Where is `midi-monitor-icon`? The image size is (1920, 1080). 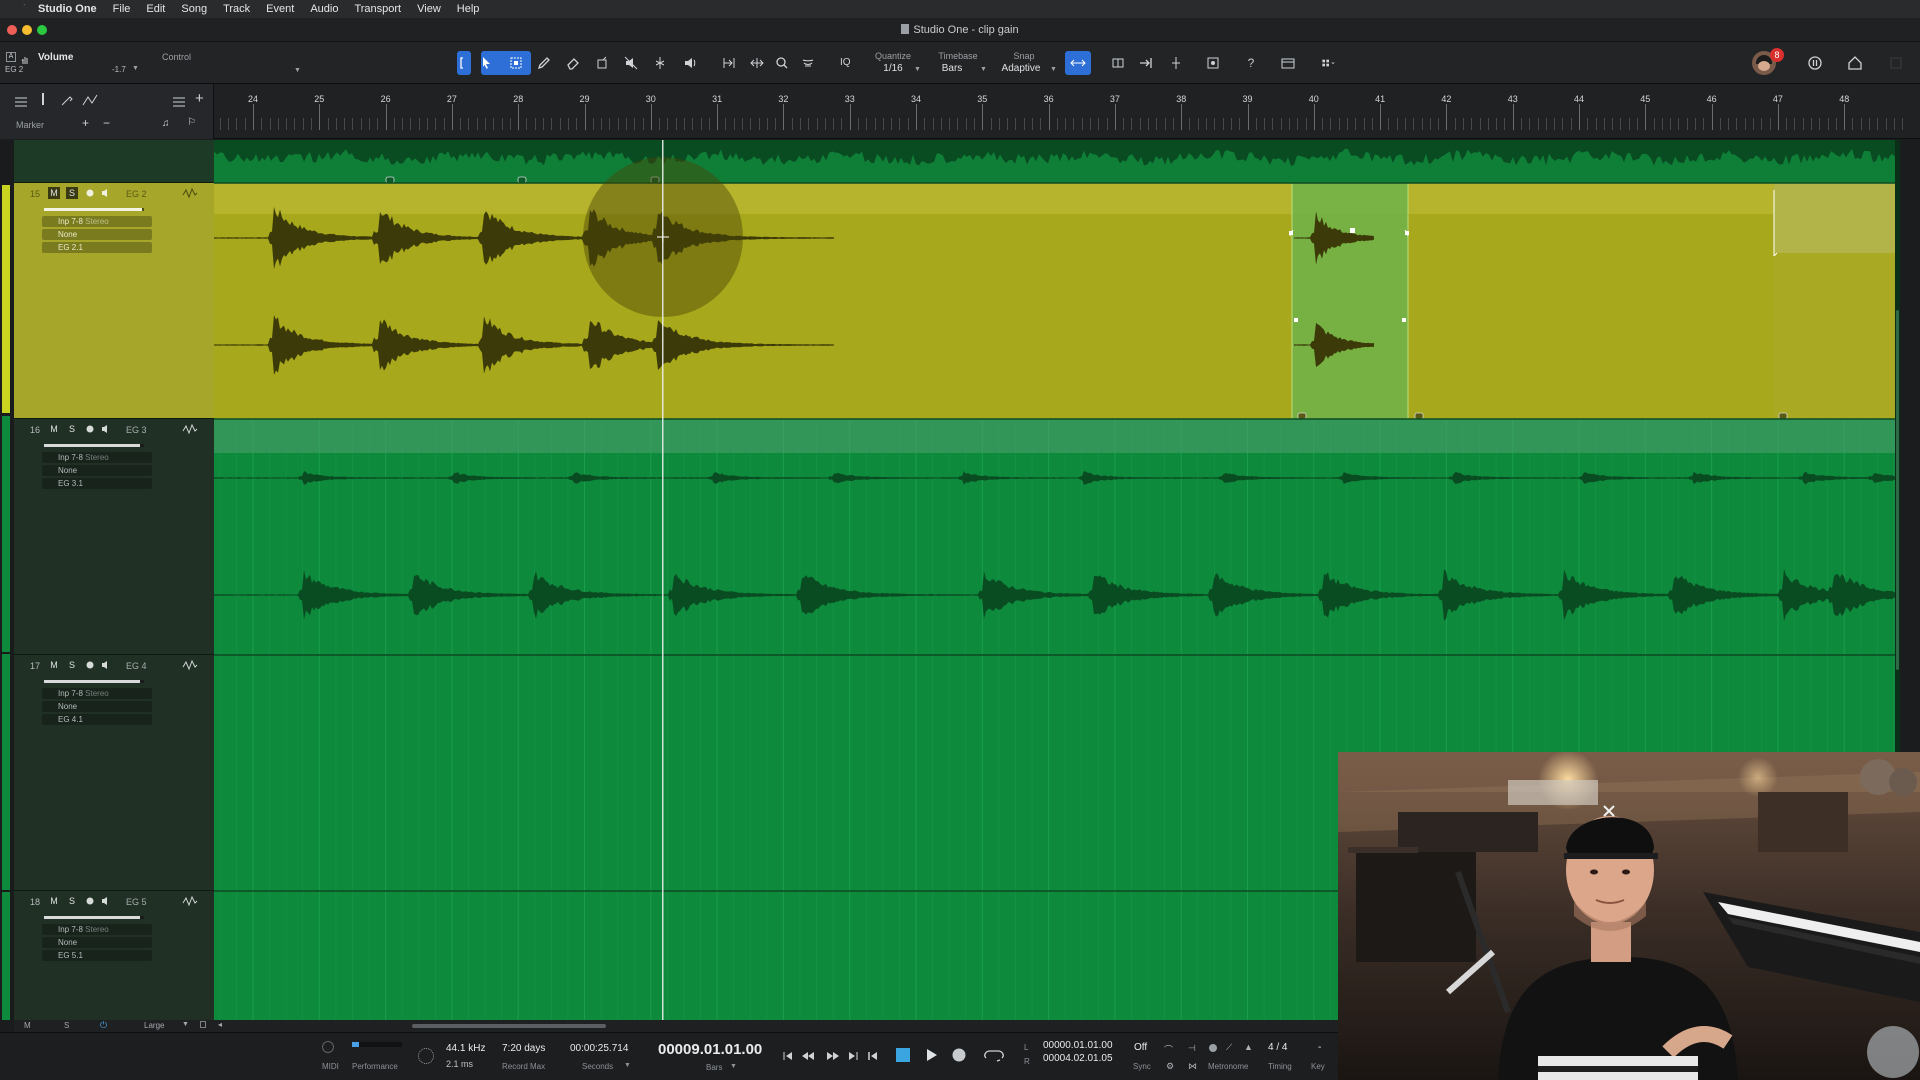
midi-monitor-icon is located at coordinates (328, 1047).